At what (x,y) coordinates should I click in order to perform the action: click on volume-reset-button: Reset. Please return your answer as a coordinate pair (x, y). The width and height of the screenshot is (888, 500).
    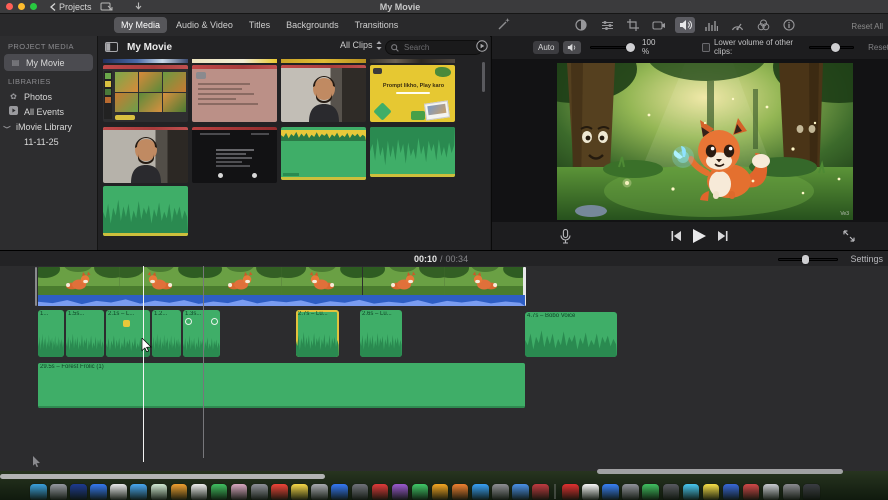
    Looking at the image, I should click on (878, 47).